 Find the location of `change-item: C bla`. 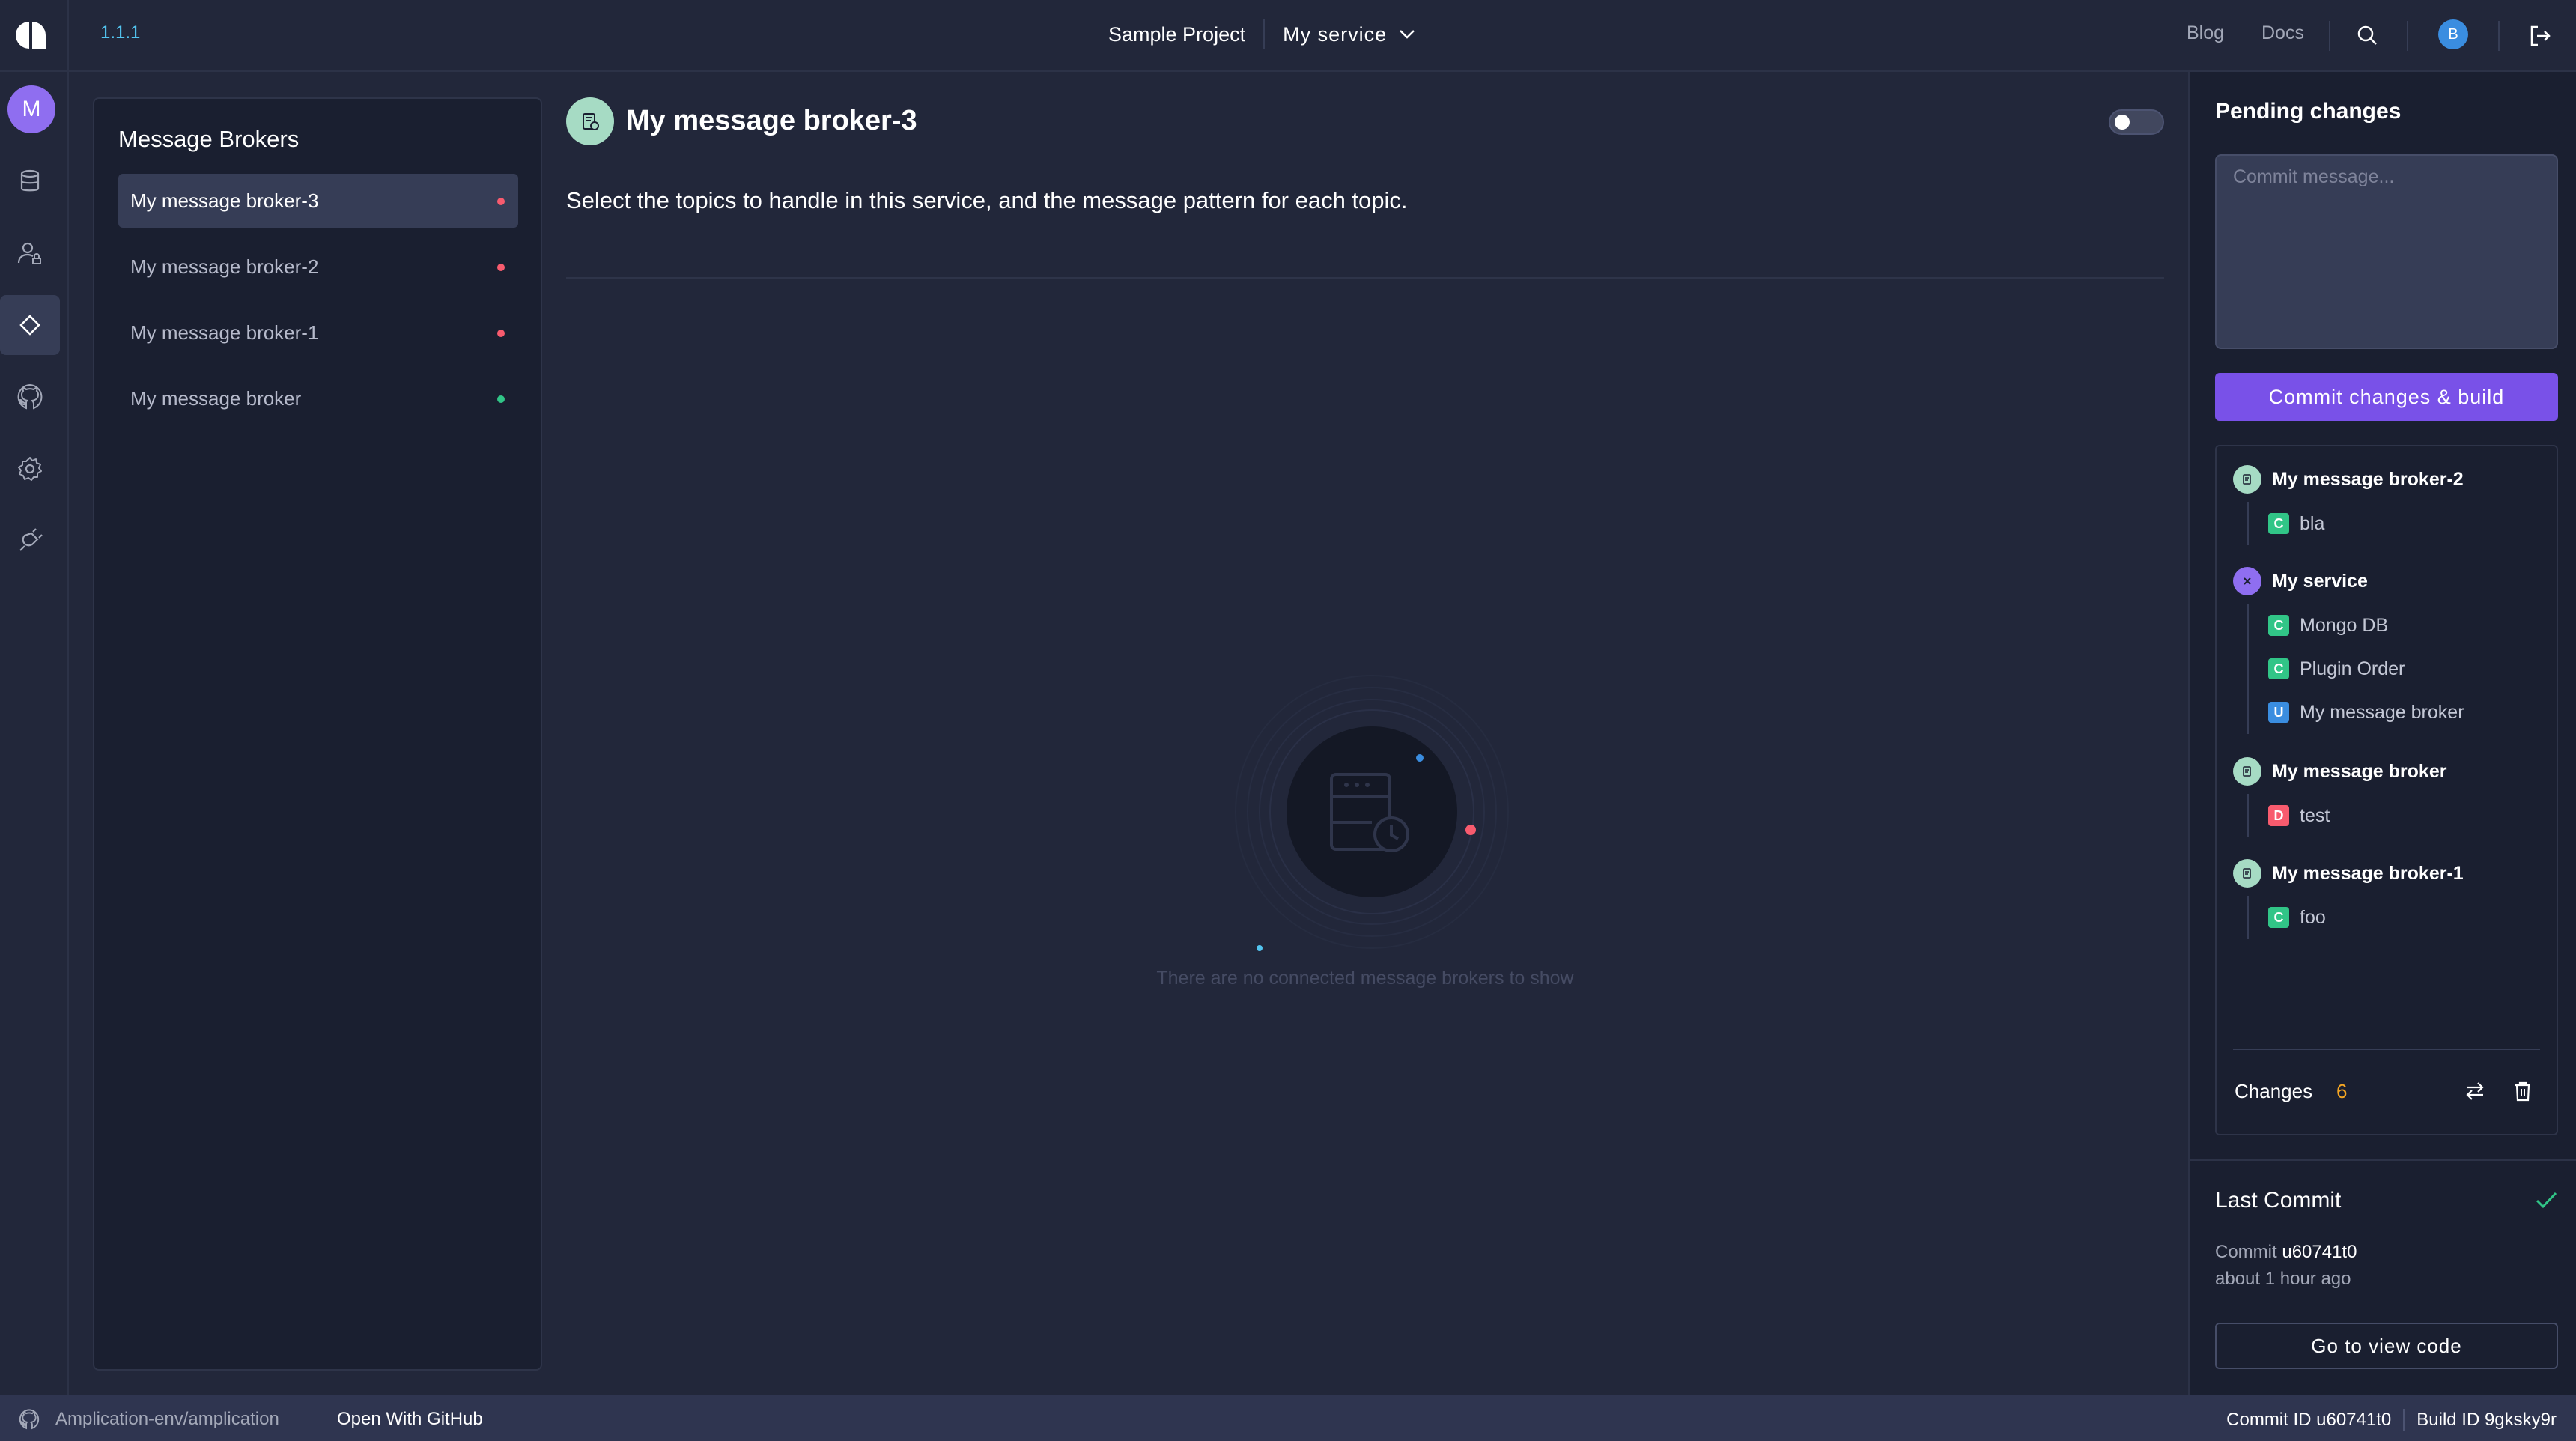

change-item: C bla is located at coordinates (2405, 523).